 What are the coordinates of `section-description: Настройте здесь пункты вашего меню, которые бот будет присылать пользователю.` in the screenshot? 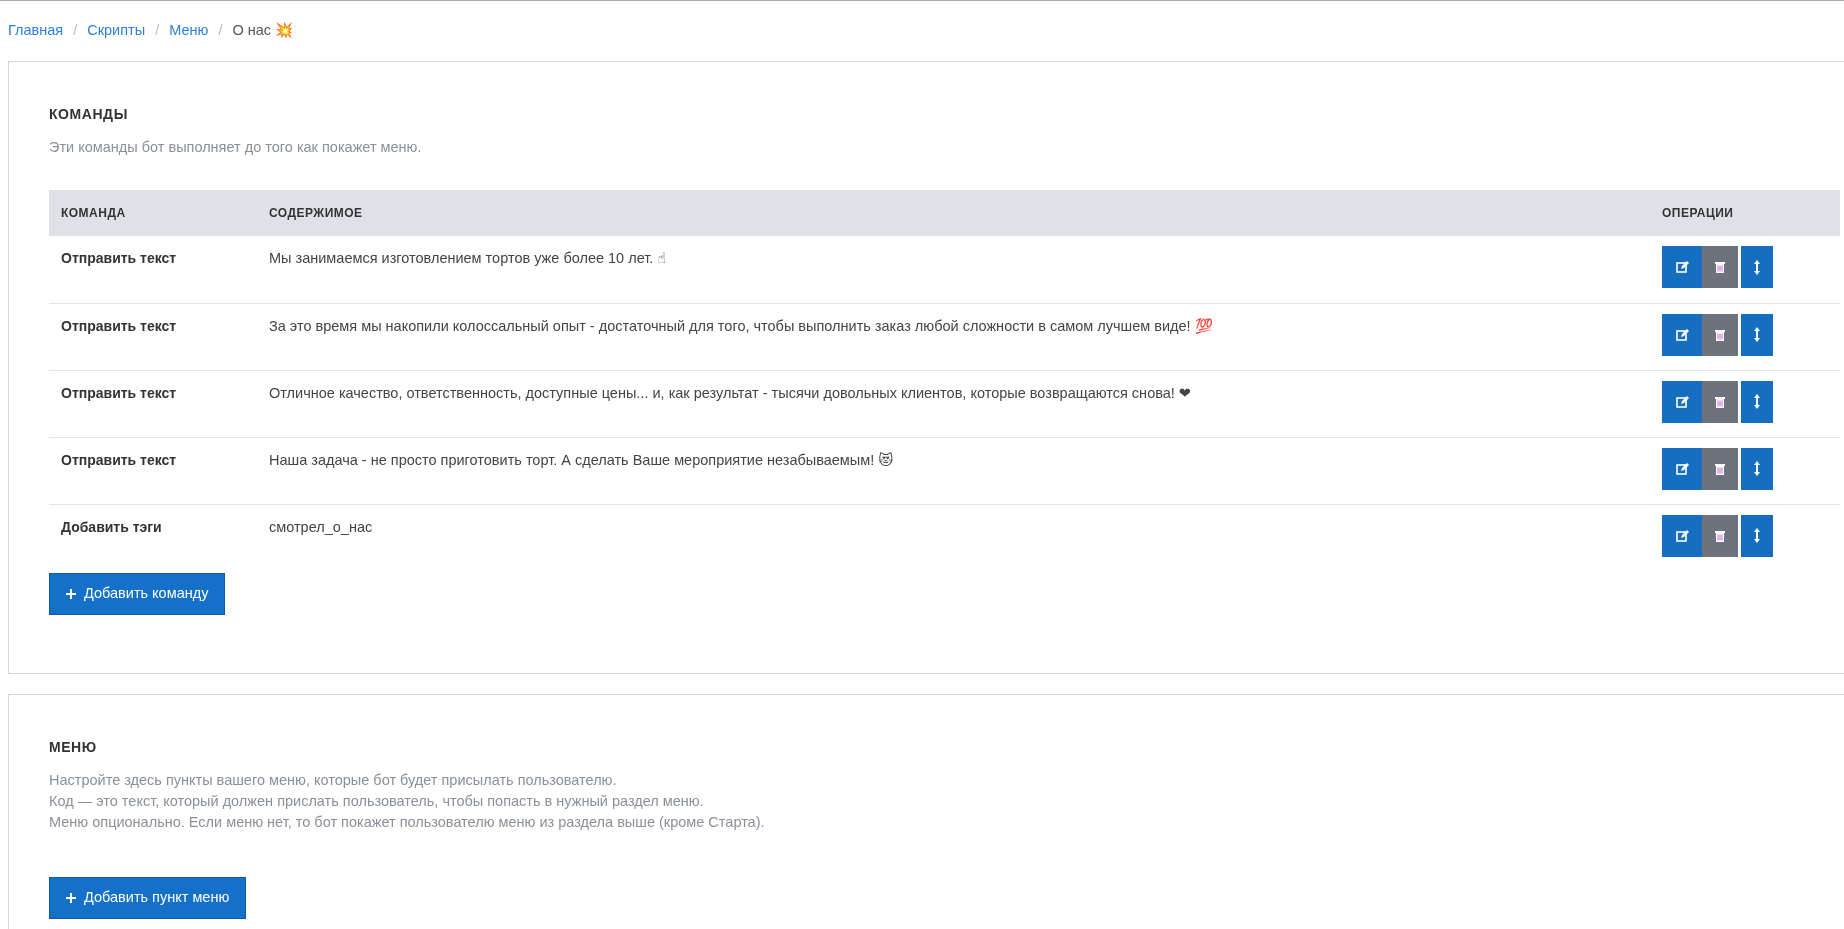 It's located at (333, 780).